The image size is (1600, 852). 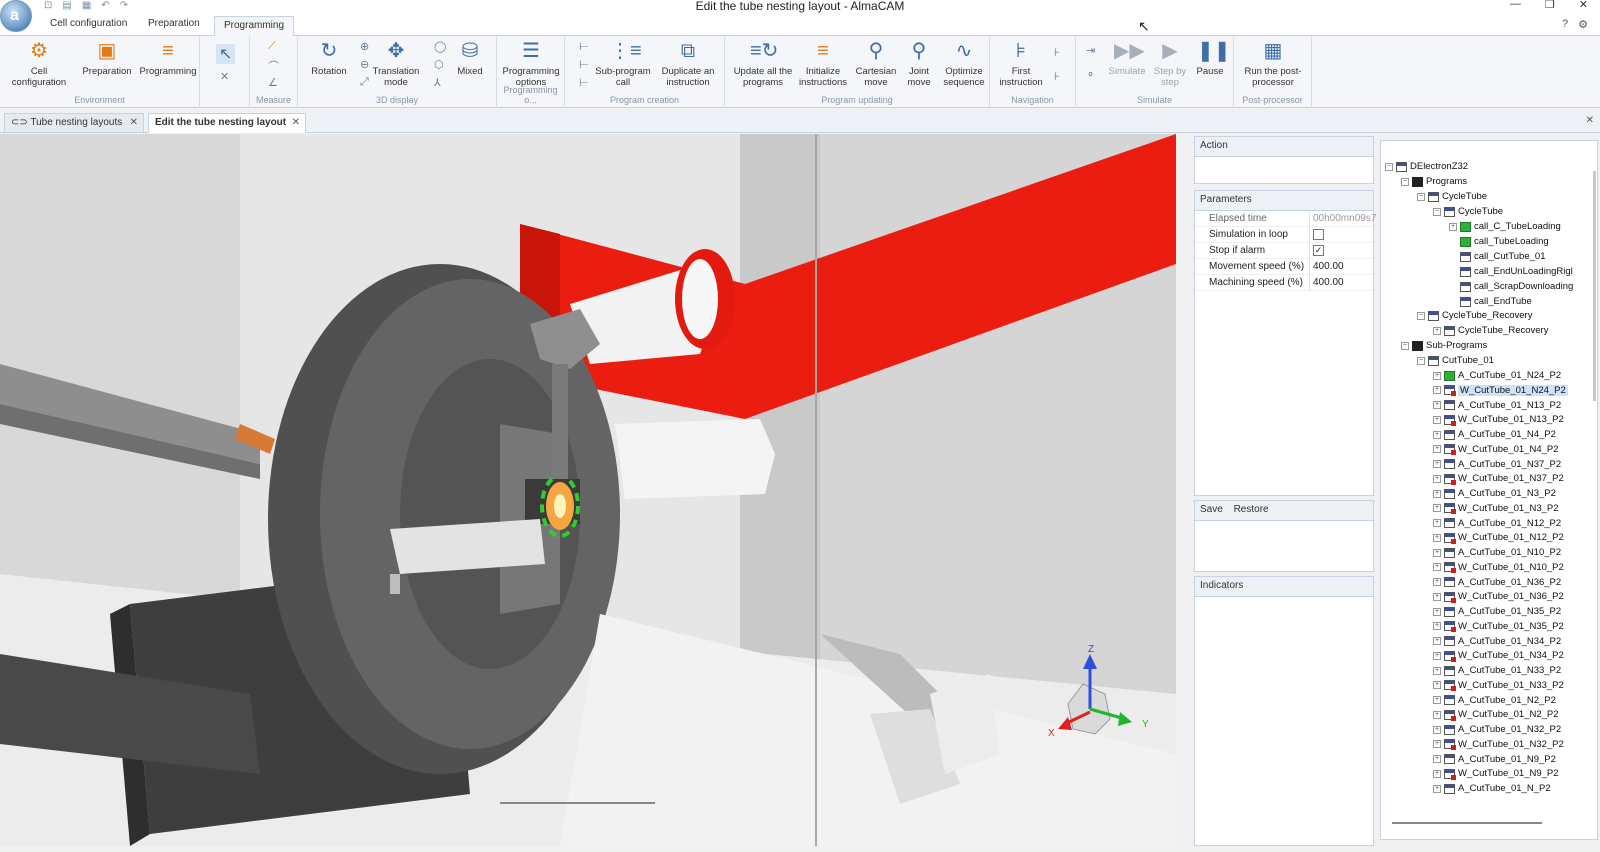 What do you see at coordinates (1318, 234) in the screenshot?
I see `simulation-in-loop-checkbox` at bounding box center [1318, 234].